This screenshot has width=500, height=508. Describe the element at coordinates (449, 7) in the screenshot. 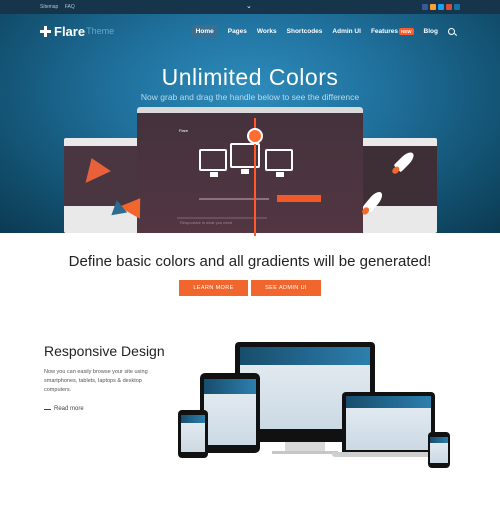

I see `google-plus-icon` at that location.